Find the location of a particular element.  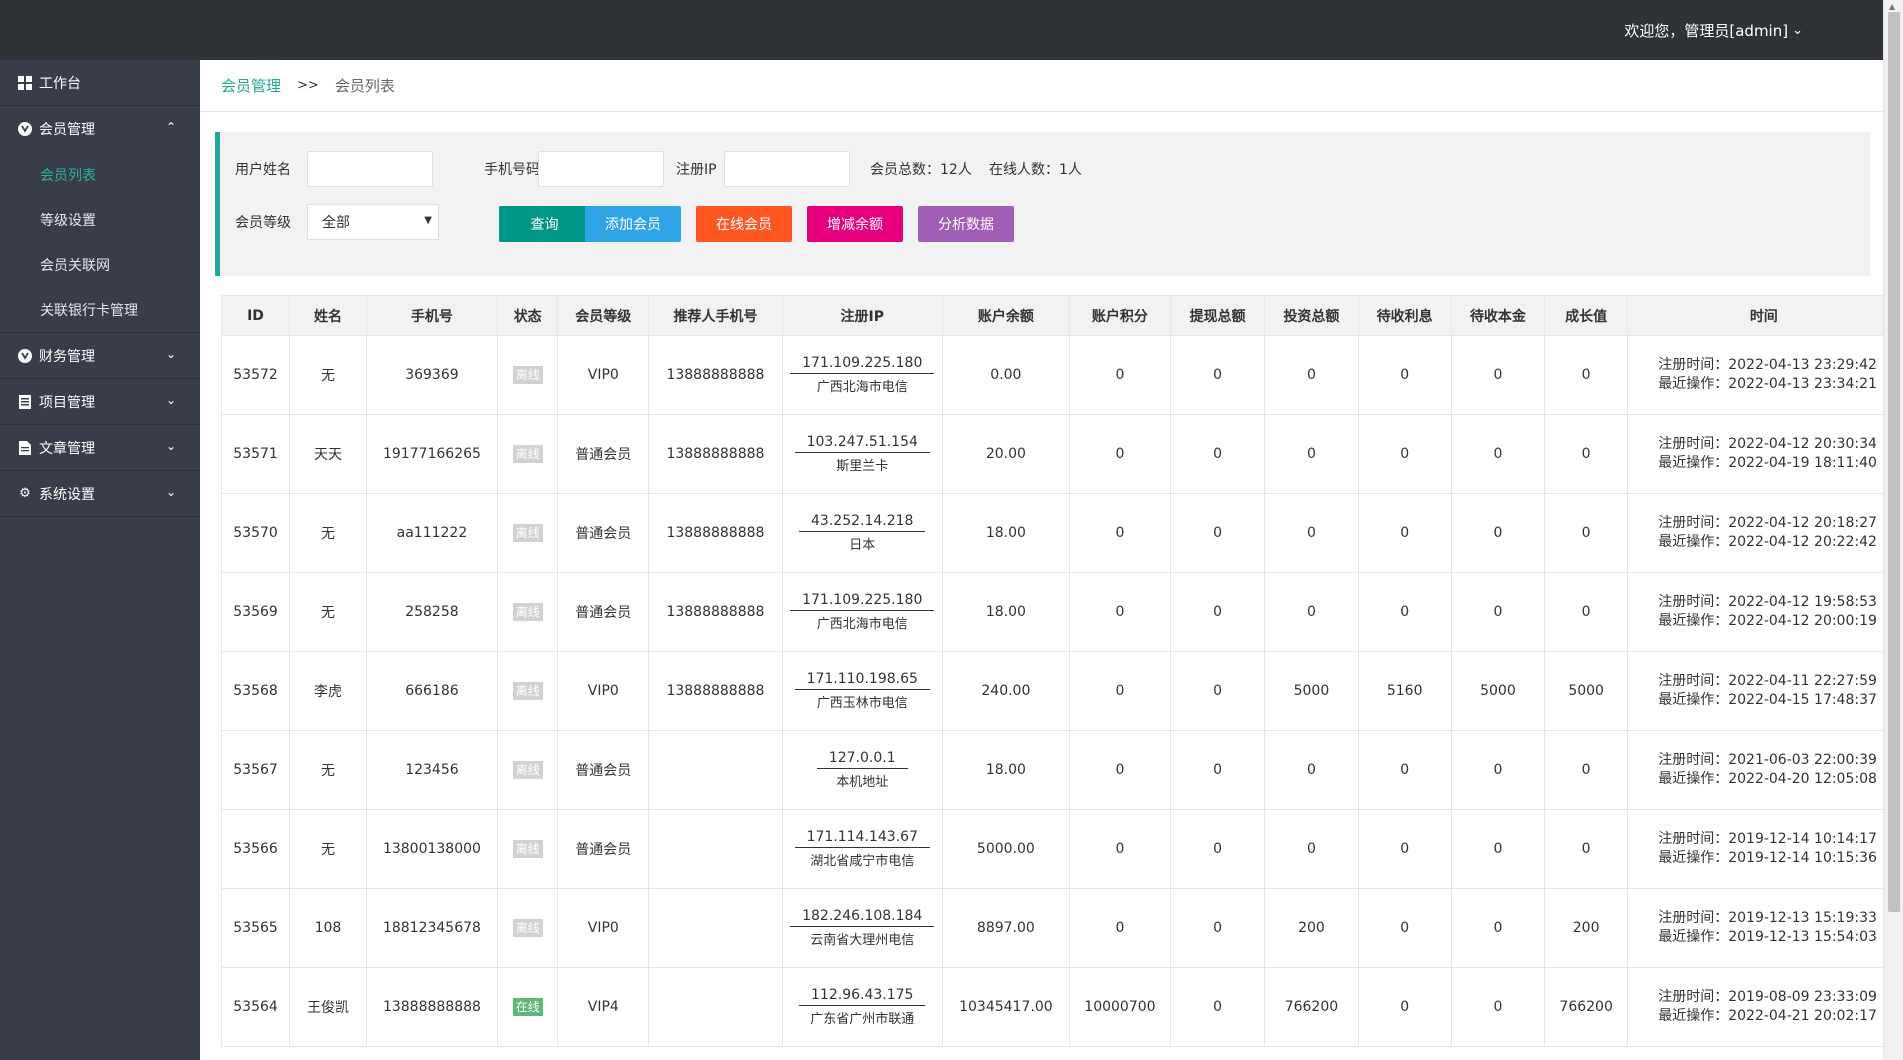

user-menu: 欢迎您，管理员[admin] ⌄ is located at coordinates (1713, 30).